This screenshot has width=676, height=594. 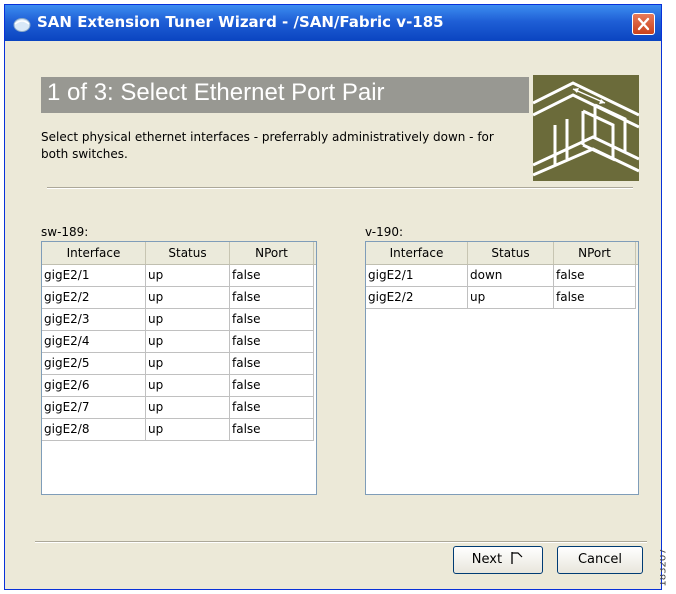 What do you see at coordinates (94, 342) in the screenshot?
I see `cell-interface: gigE2/4` at bounding box center [94, 342].